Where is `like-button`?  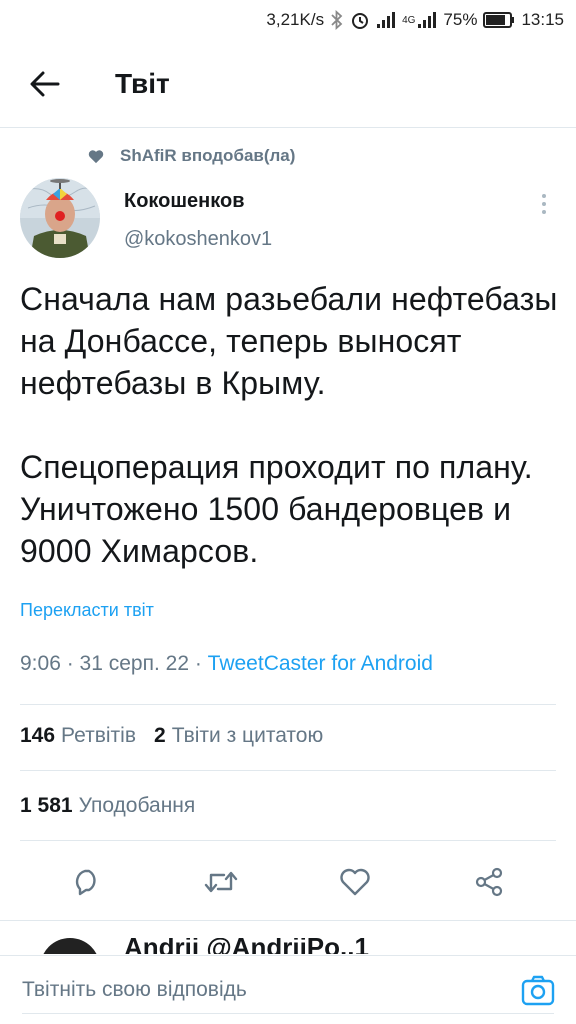 like-button is located at coordinates (355, 882).